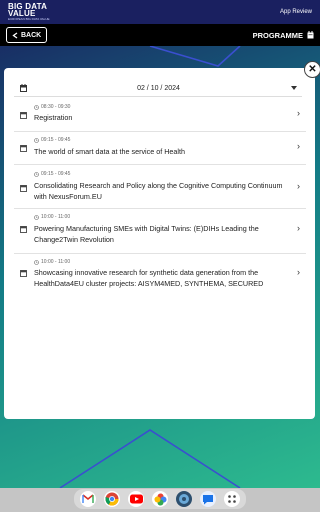 This screenshot has height=512, width=320. What do you see at coordinates (29, 19) in the screenshot?
I see `logo-line3: EUROPEAN BIG DATA VALUE` at bounding box center [29, 19].